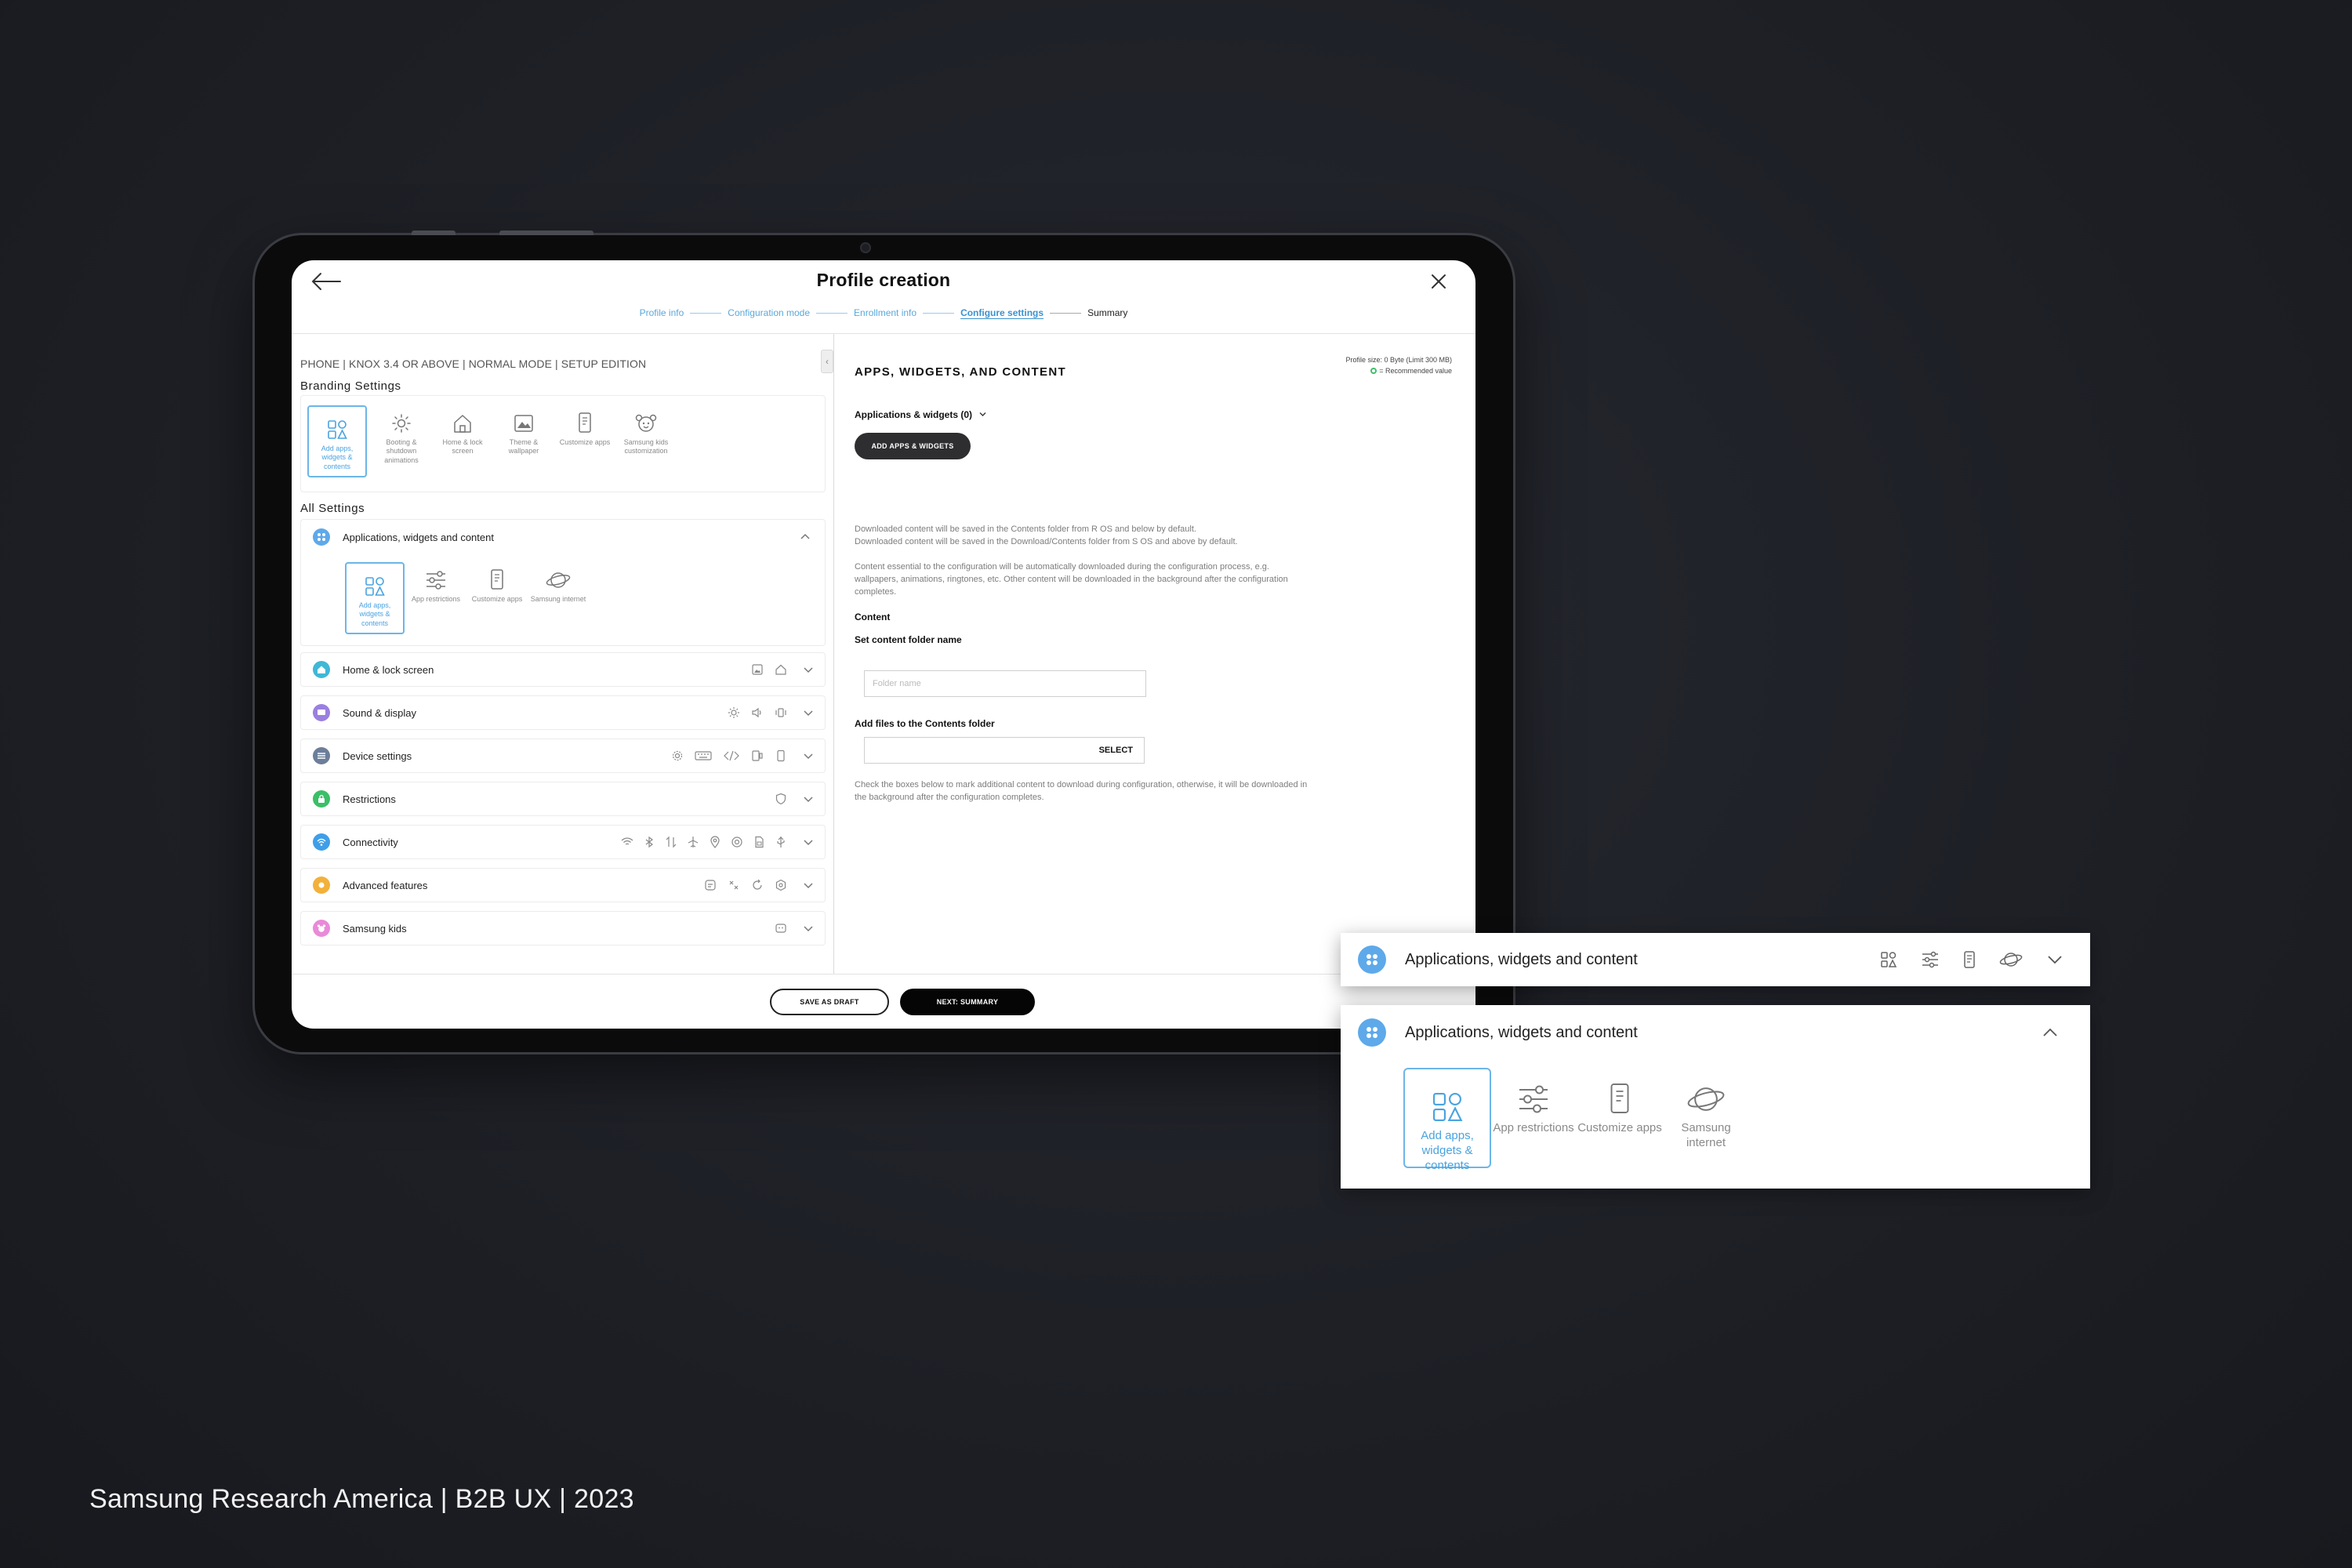 This screenshot has height=1568, width=2352. What do you see at coordinates (731, 755) in the screenshot?
I see `code-icon` at bounding box center [731, 755].